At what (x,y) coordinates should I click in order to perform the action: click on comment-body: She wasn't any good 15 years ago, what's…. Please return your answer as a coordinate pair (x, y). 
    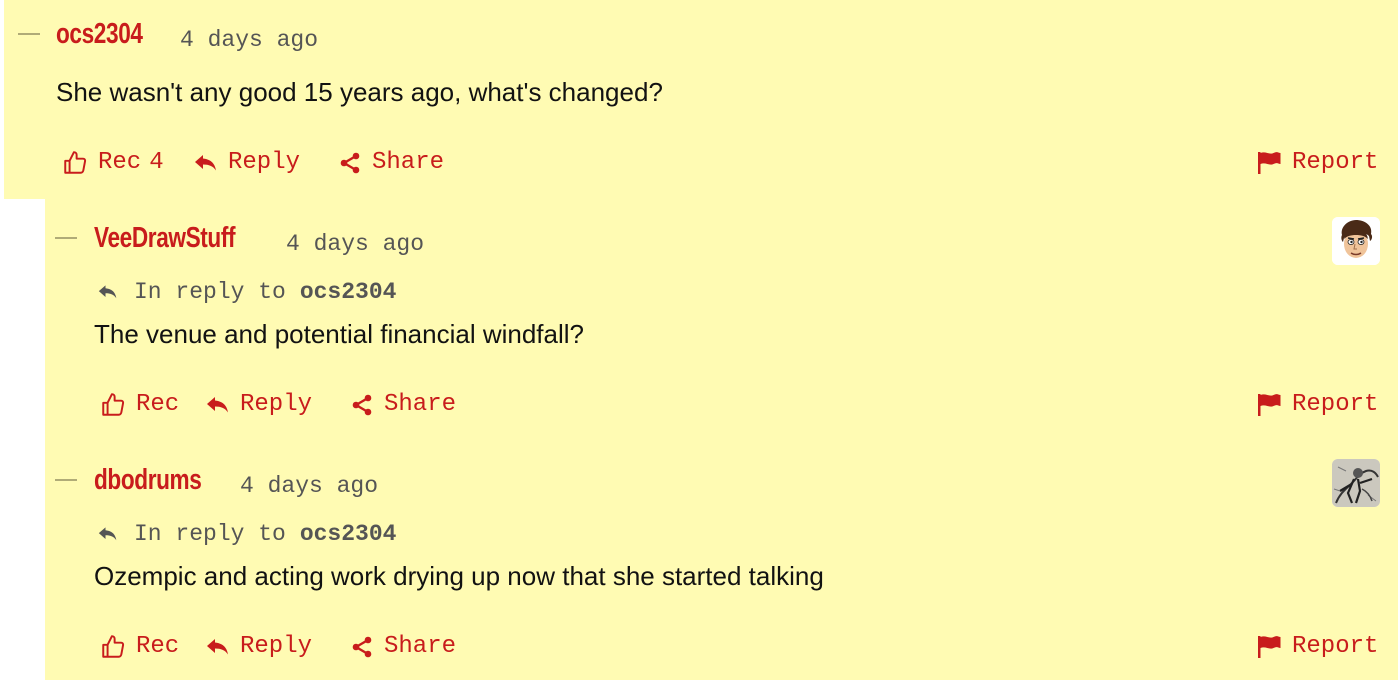
    Looking at the image, I should click on (359, 92).